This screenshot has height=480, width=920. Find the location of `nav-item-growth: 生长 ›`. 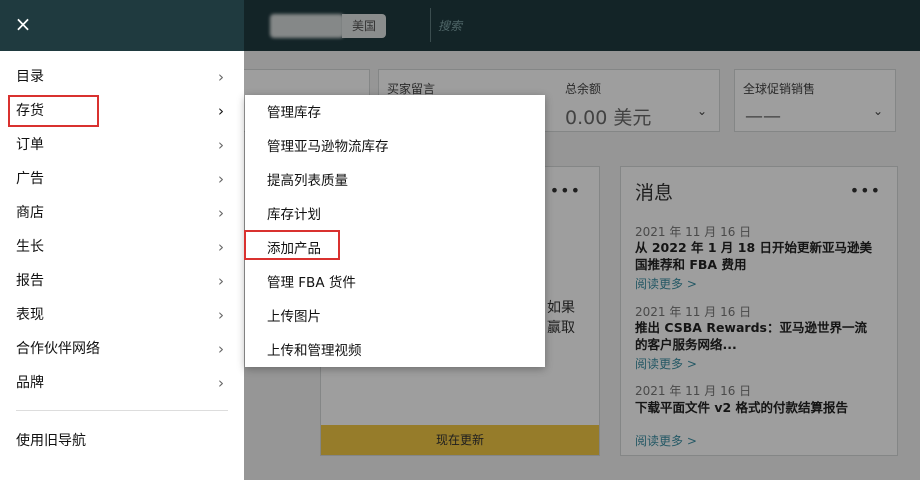

nav-item-growth: 生长 › is located at coordinates (122, 247).